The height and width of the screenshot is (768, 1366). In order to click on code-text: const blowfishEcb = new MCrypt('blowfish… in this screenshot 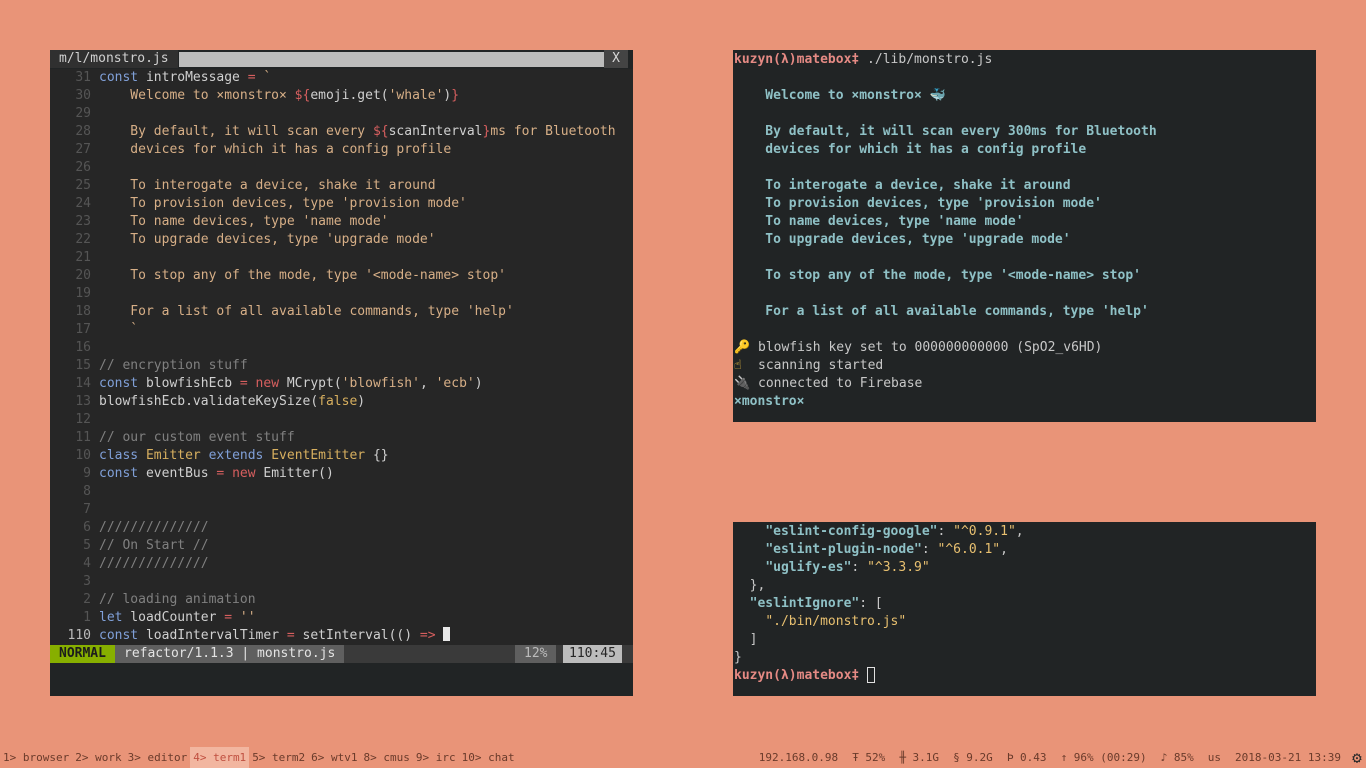, I will do `click(287, 383)`.